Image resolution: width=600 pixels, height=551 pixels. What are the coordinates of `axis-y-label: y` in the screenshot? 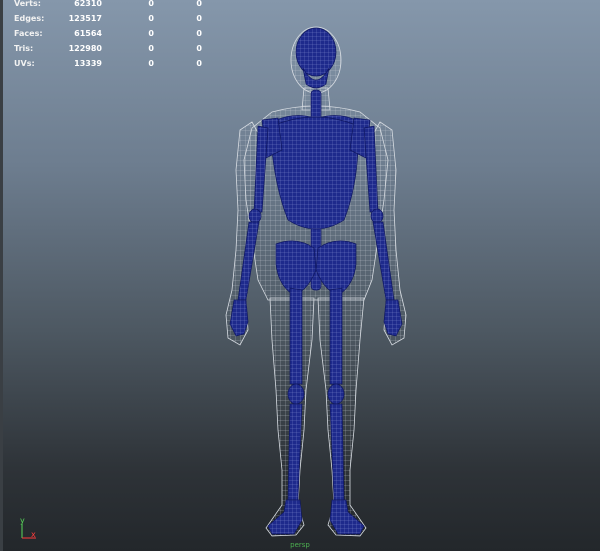 It's located at (22, 520).